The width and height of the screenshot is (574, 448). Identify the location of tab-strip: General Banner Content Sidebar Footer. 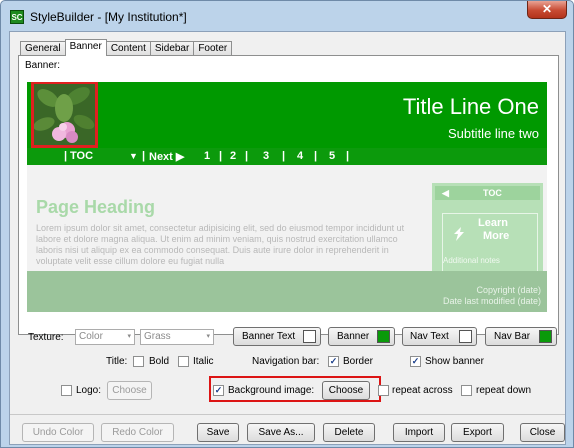
(126, 47).